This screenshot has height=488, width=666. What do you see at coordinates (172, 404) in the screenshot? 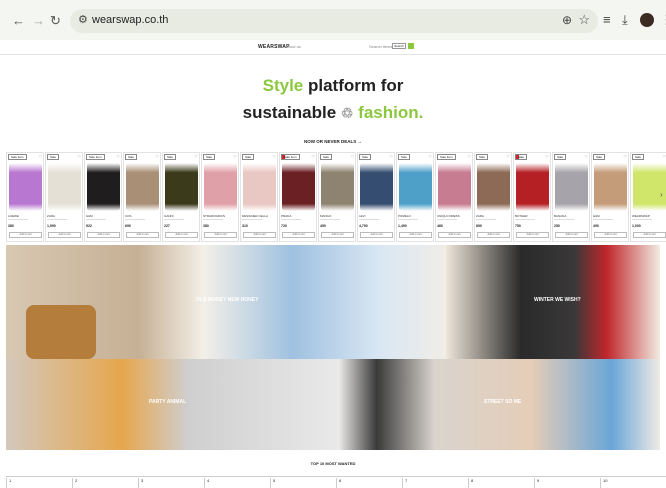
I see `banner-party: PARTY ANIMAL` at bounding box center [172, 404].